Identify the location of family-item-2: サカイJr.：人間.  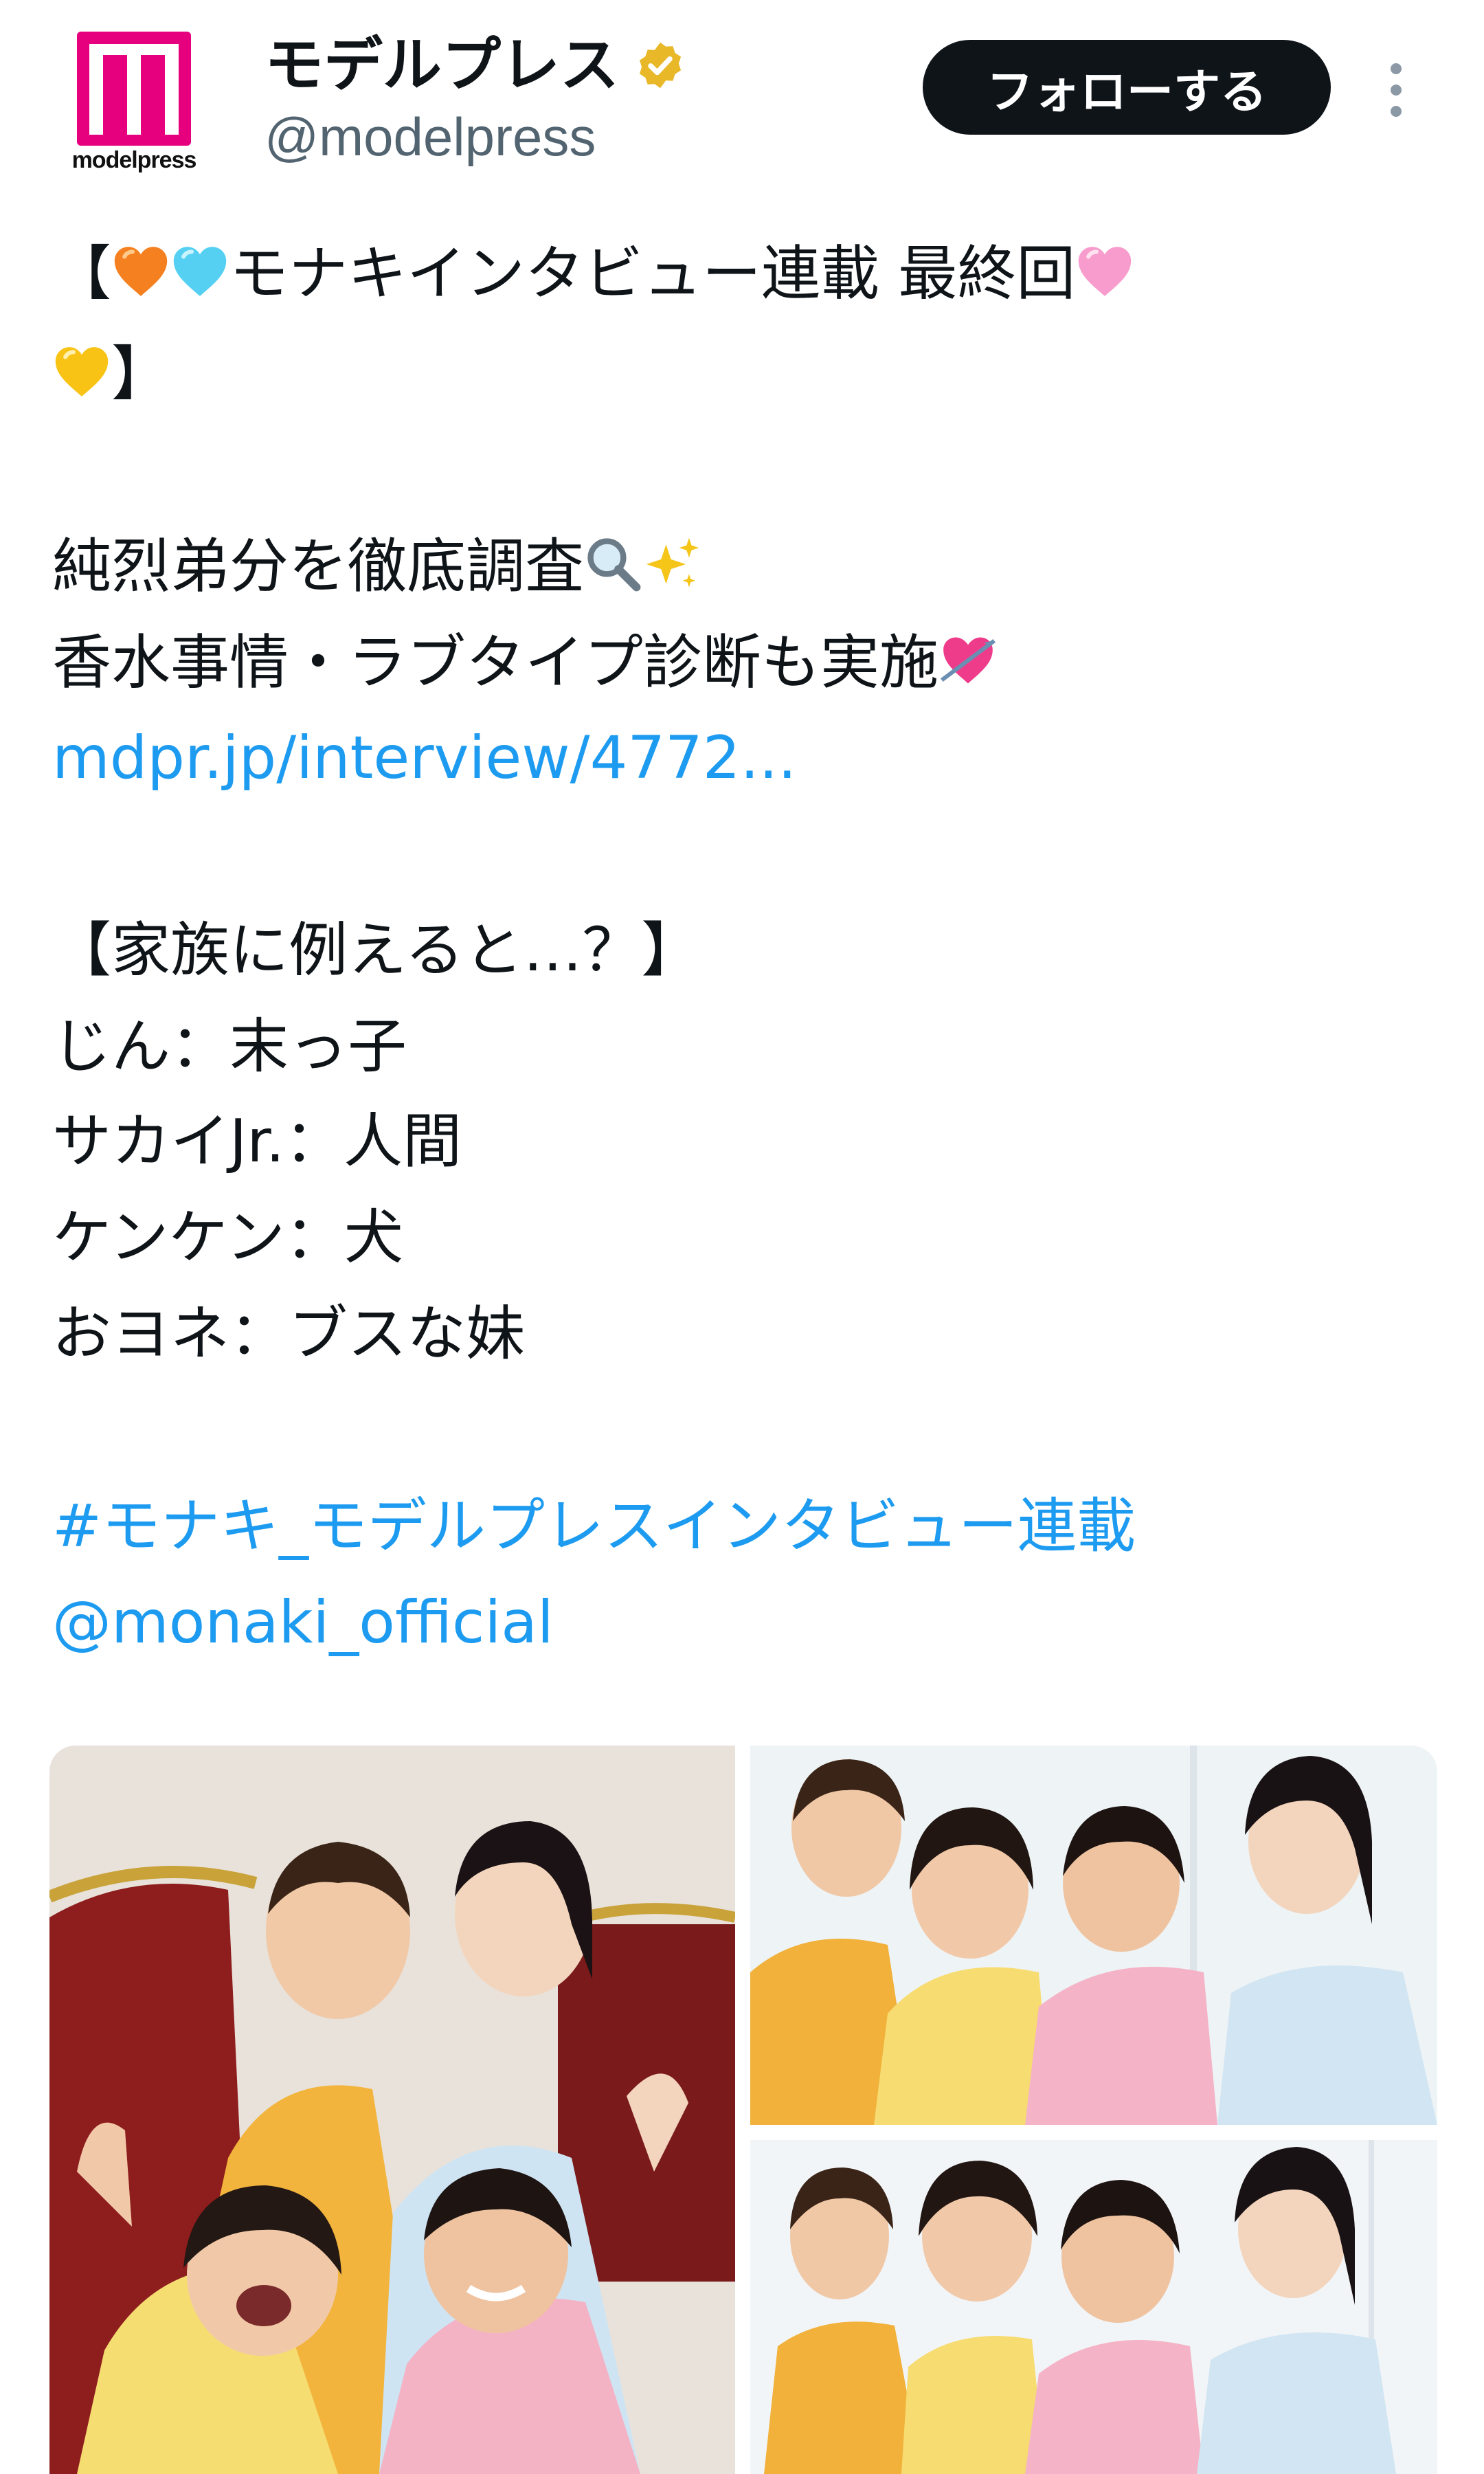
(257, 1141).